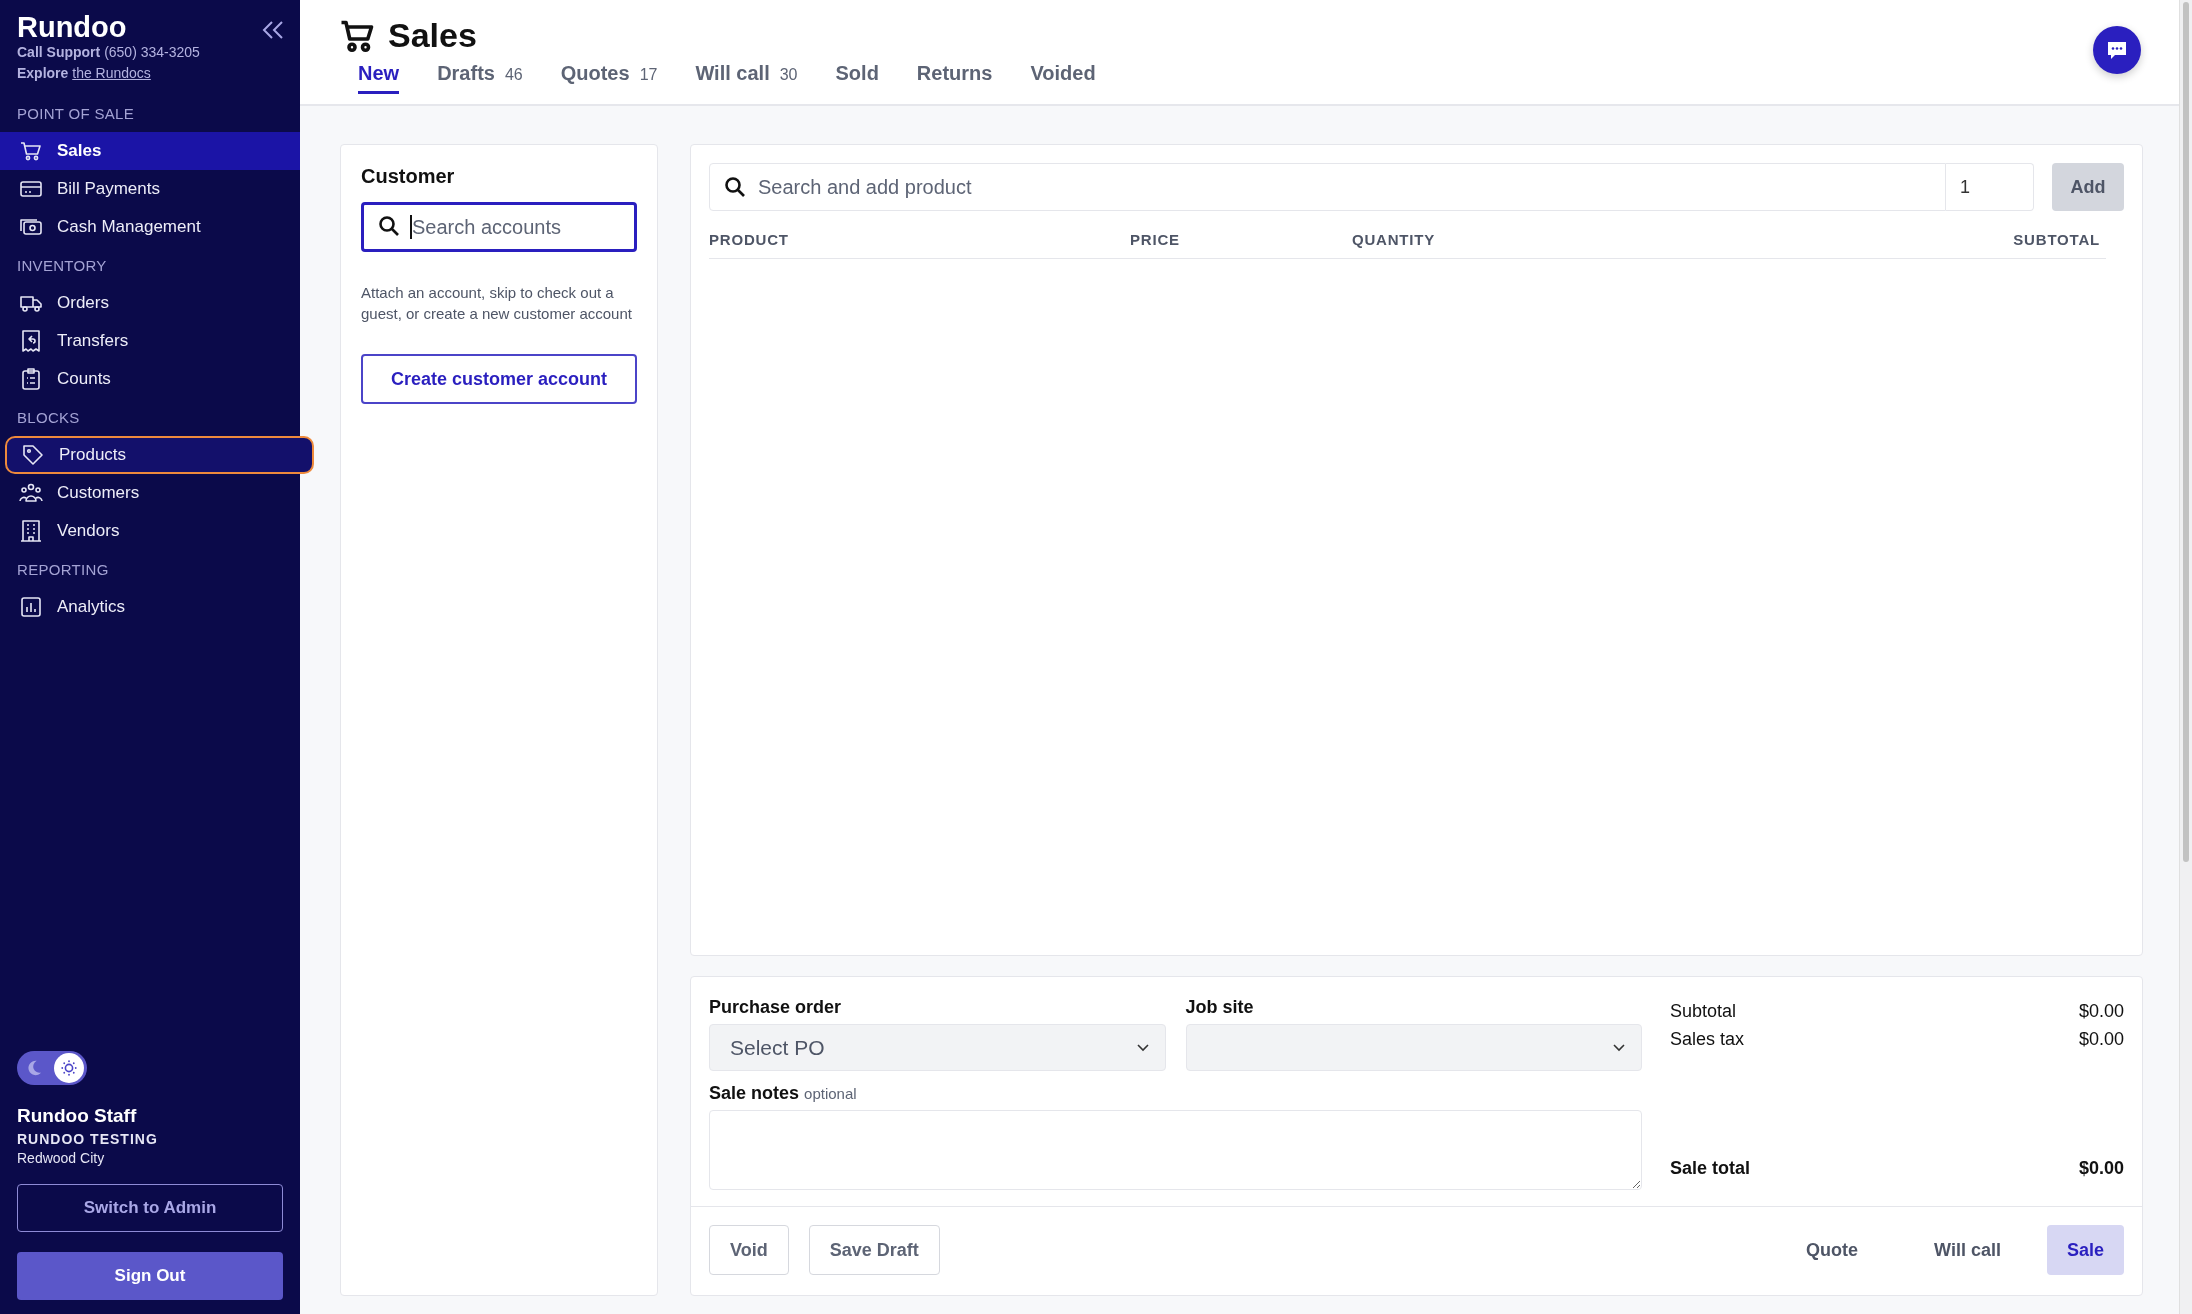  Describe the element at coordinates (776, 1007) in the screenshot. I see `field-label: Purchase order` at that location.